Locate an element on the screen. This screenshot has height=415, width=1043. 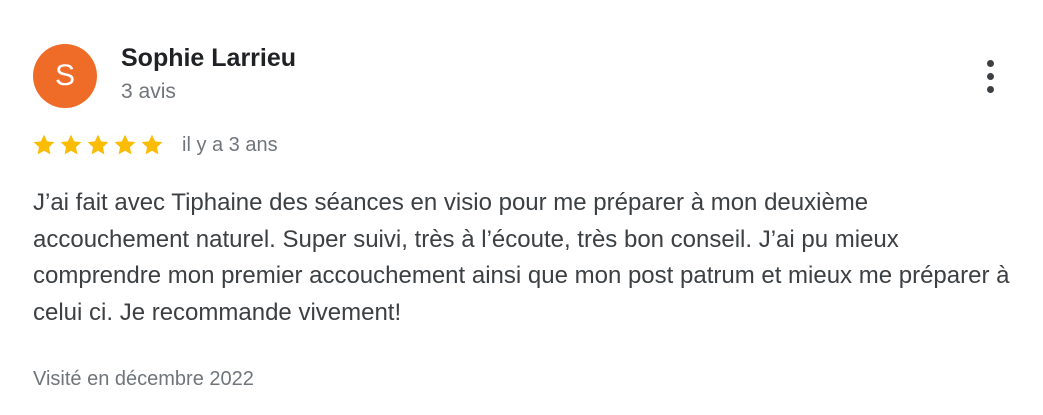
avatar-initial: S is located at coordinates (64, 75).